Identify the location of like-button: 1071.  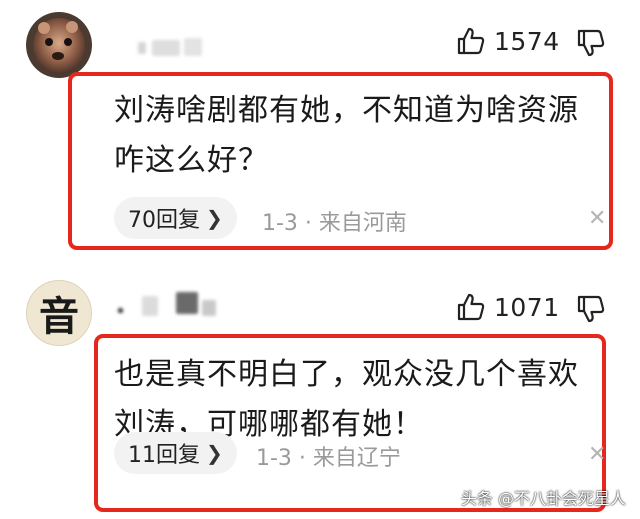
(508, 307).